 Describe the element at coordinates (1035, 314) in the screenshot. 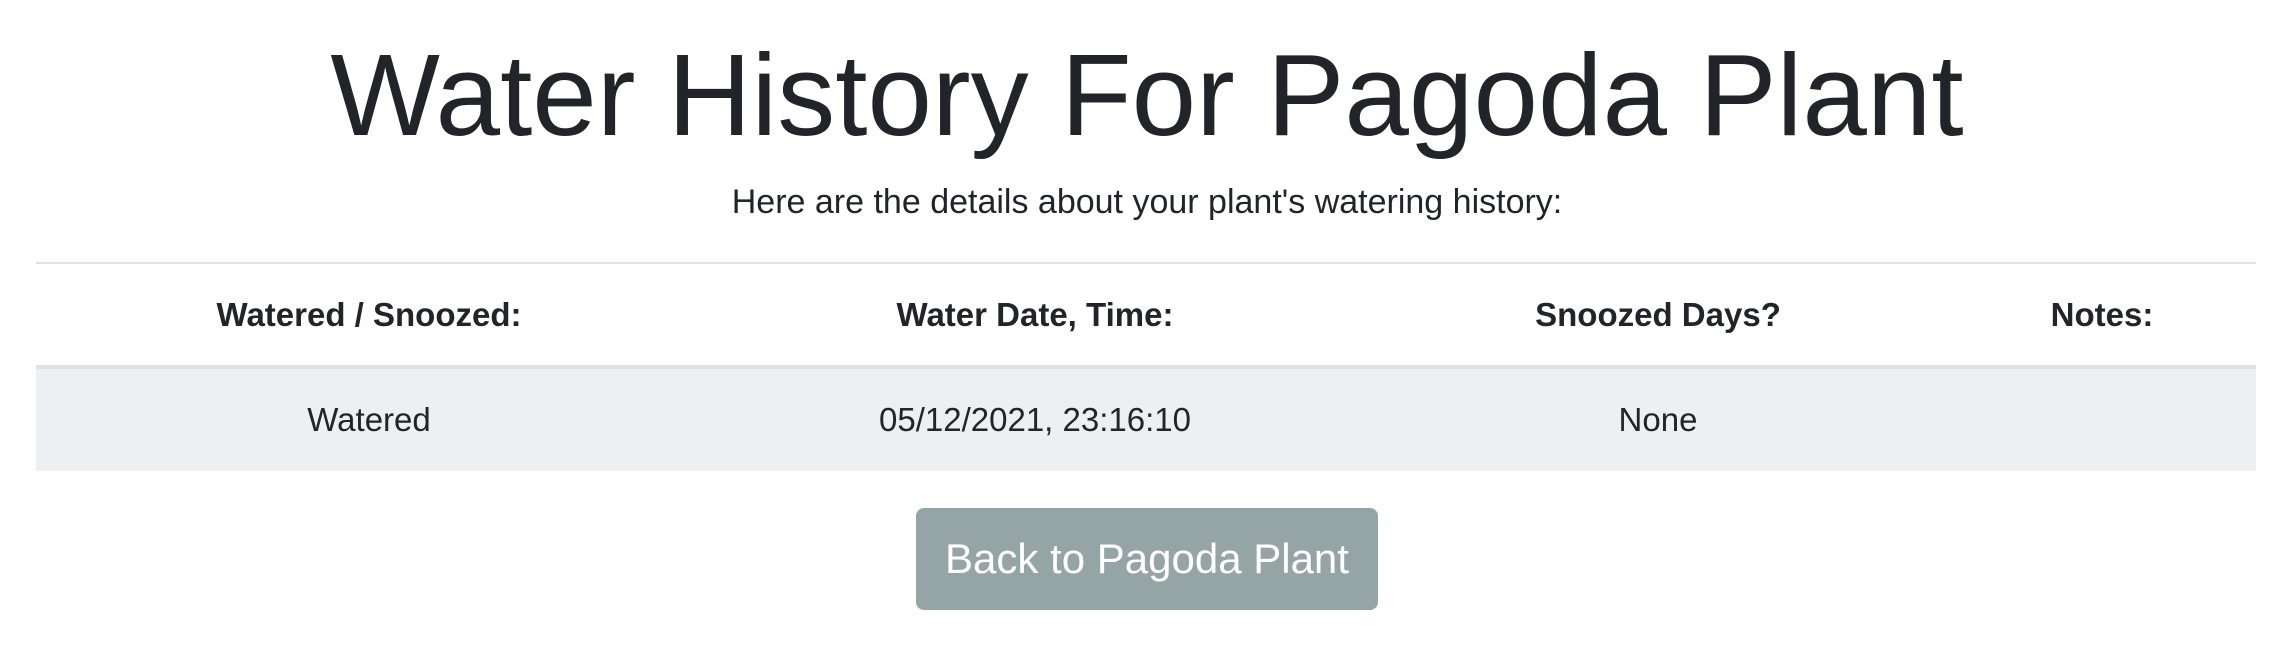

I see `header-water-date-time: Water Date, Time:` at that location.